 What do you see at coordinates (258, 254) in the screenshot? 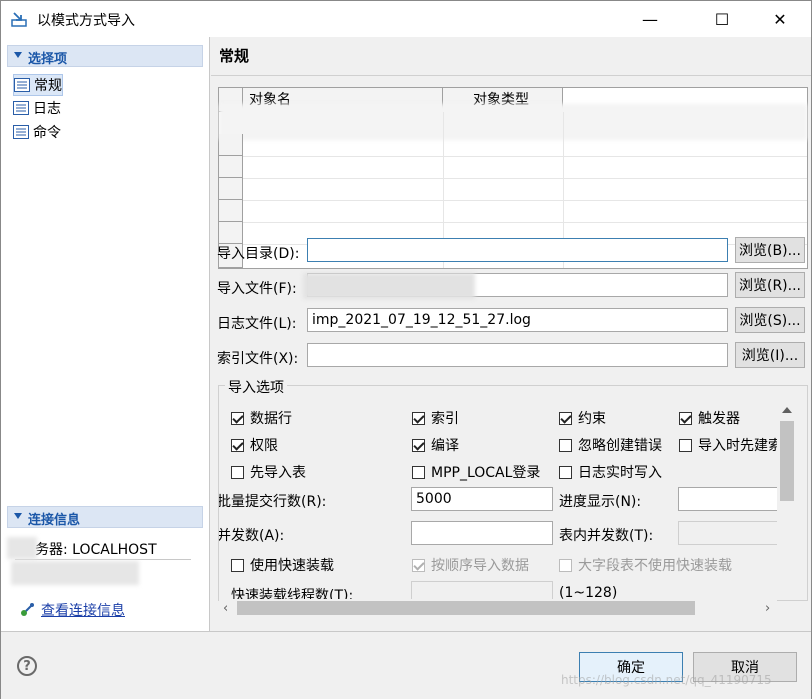
I see `import-dir-label: 导入目录(D):` at bounding box center [258, 254].